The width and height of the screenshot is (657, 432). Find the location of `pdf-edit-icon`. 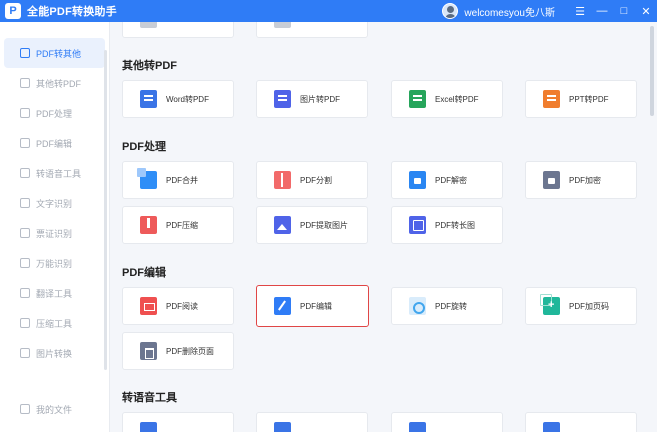

pdf-edit-icon is located at coordinates (25, 143).